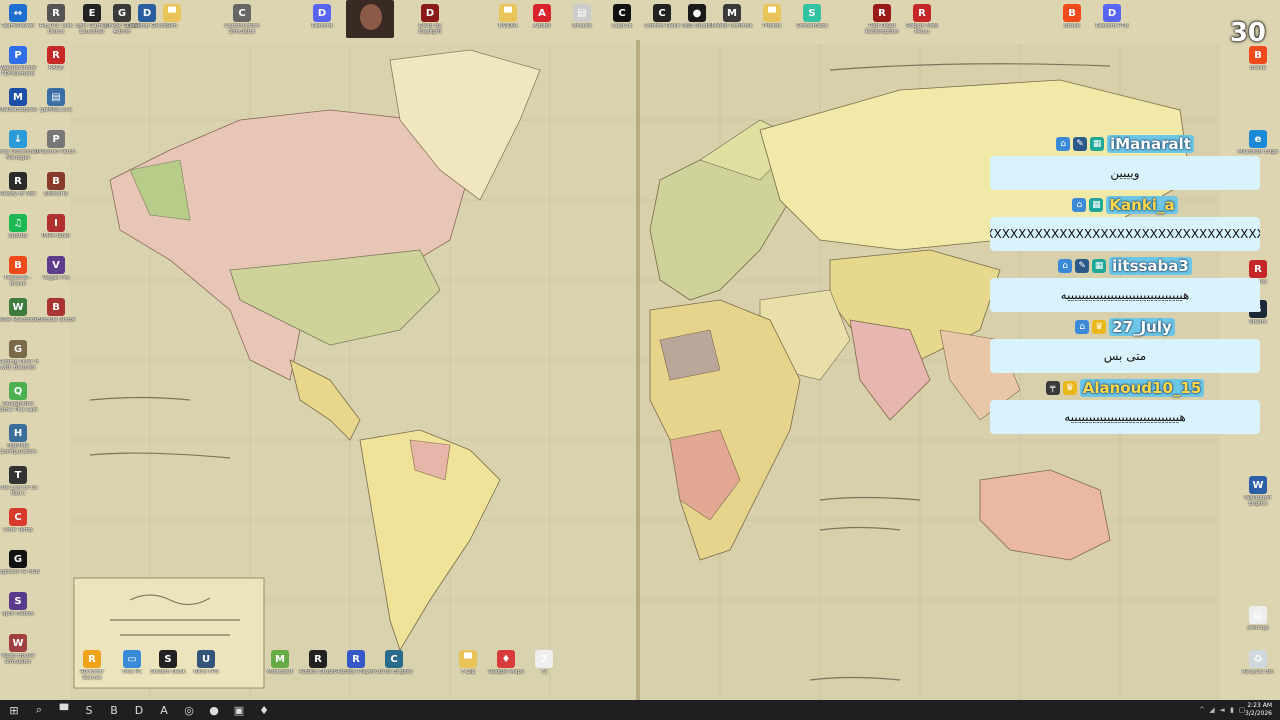  Describe the element at coordinates (812, 13) in the screenshot. I see `streamlabs-icon: S` at that location.